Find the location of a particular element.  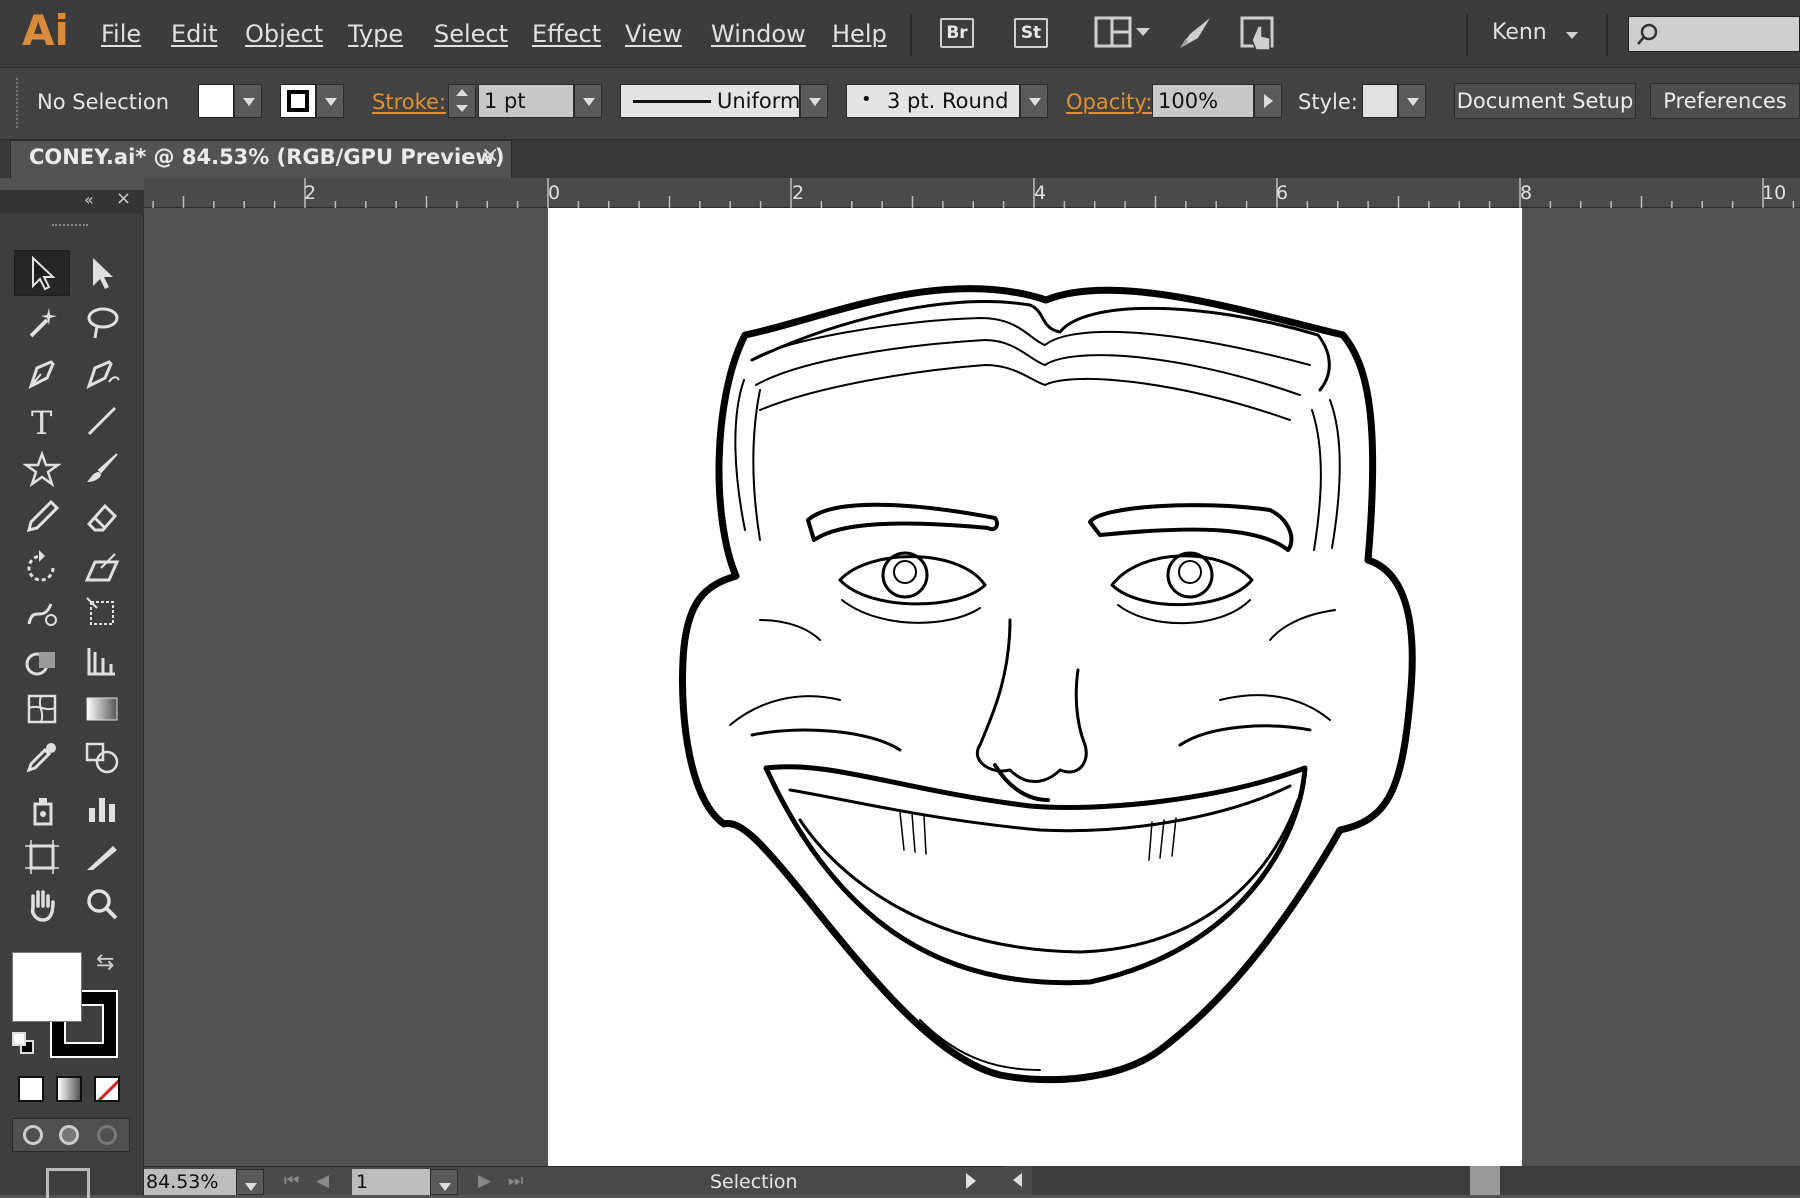

menu-type: Type is located at coordinates (375, 34).